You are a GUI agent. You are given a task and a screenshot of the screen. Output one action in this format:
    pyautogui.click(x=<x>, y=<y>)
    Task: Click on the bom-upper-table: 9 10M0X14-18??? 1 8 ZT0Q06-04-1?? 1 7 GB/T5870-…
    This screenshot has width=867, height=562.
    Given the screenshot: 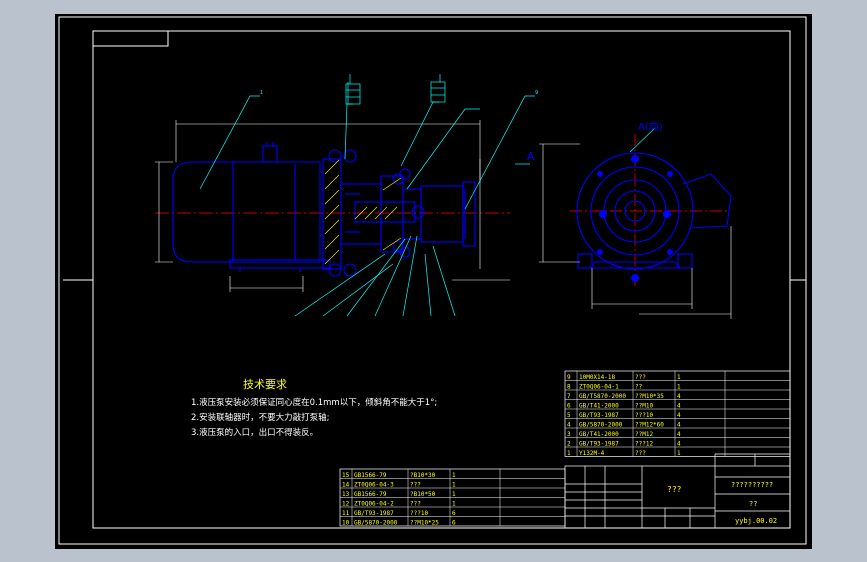 What is the action you would take?
    pyautogui.click(x=677, y=413)
    